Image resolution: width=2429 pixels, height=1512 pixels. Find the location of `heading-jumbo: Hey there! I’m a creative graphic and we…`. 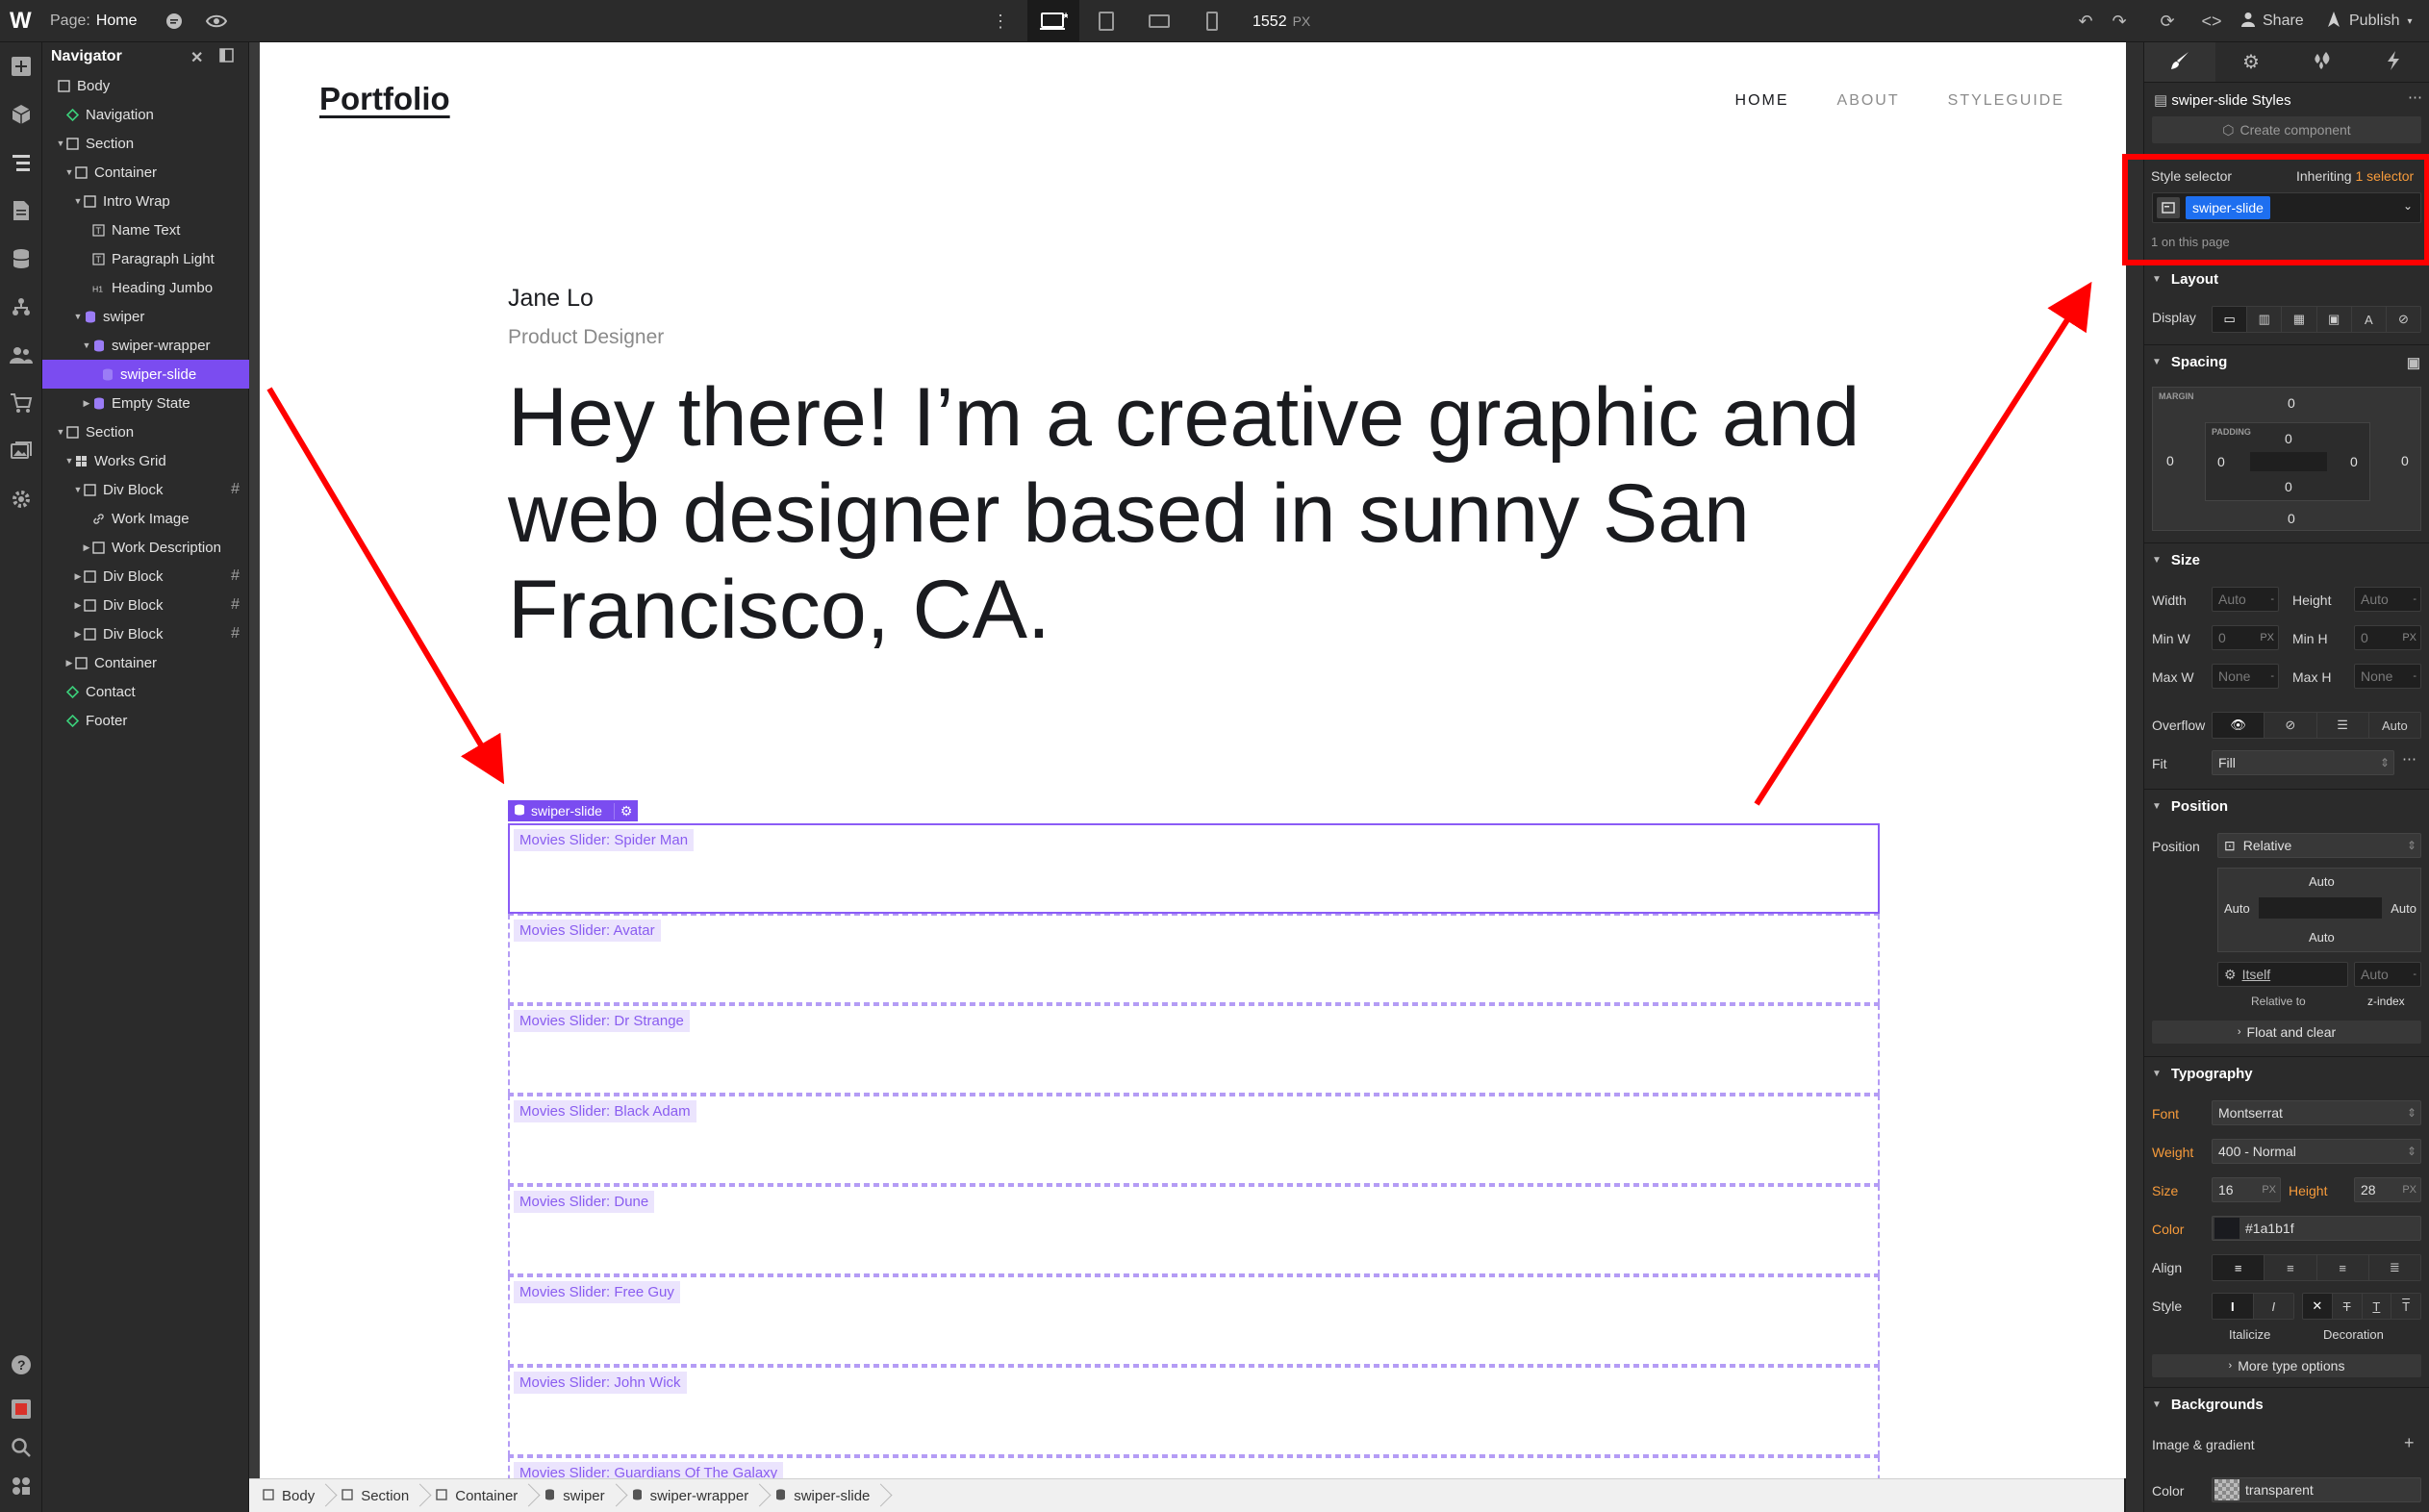

heading-jumbo: Hey there! I’m a creative graphic and we… is located at coordinates (1205, 514).